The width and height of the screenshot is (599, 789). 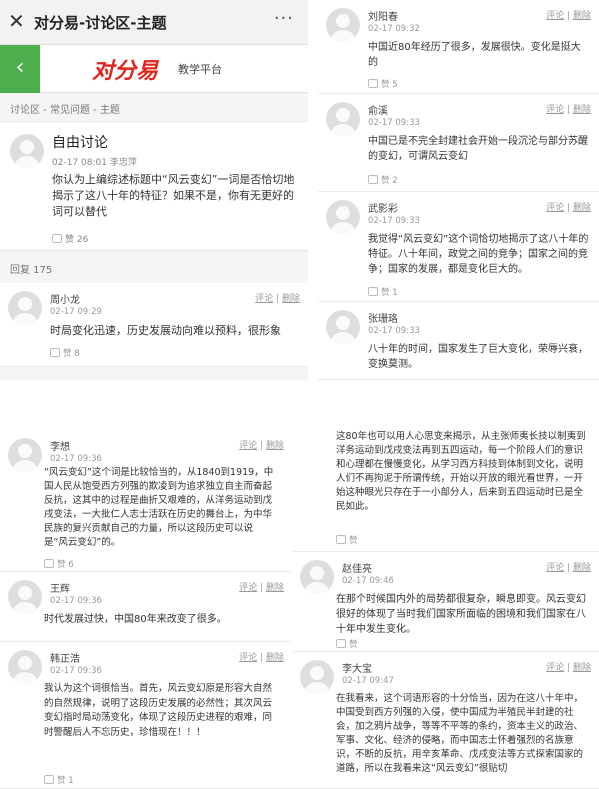 I want to click on brand-subtitle: 教学平台, so click(x=200, y=69).